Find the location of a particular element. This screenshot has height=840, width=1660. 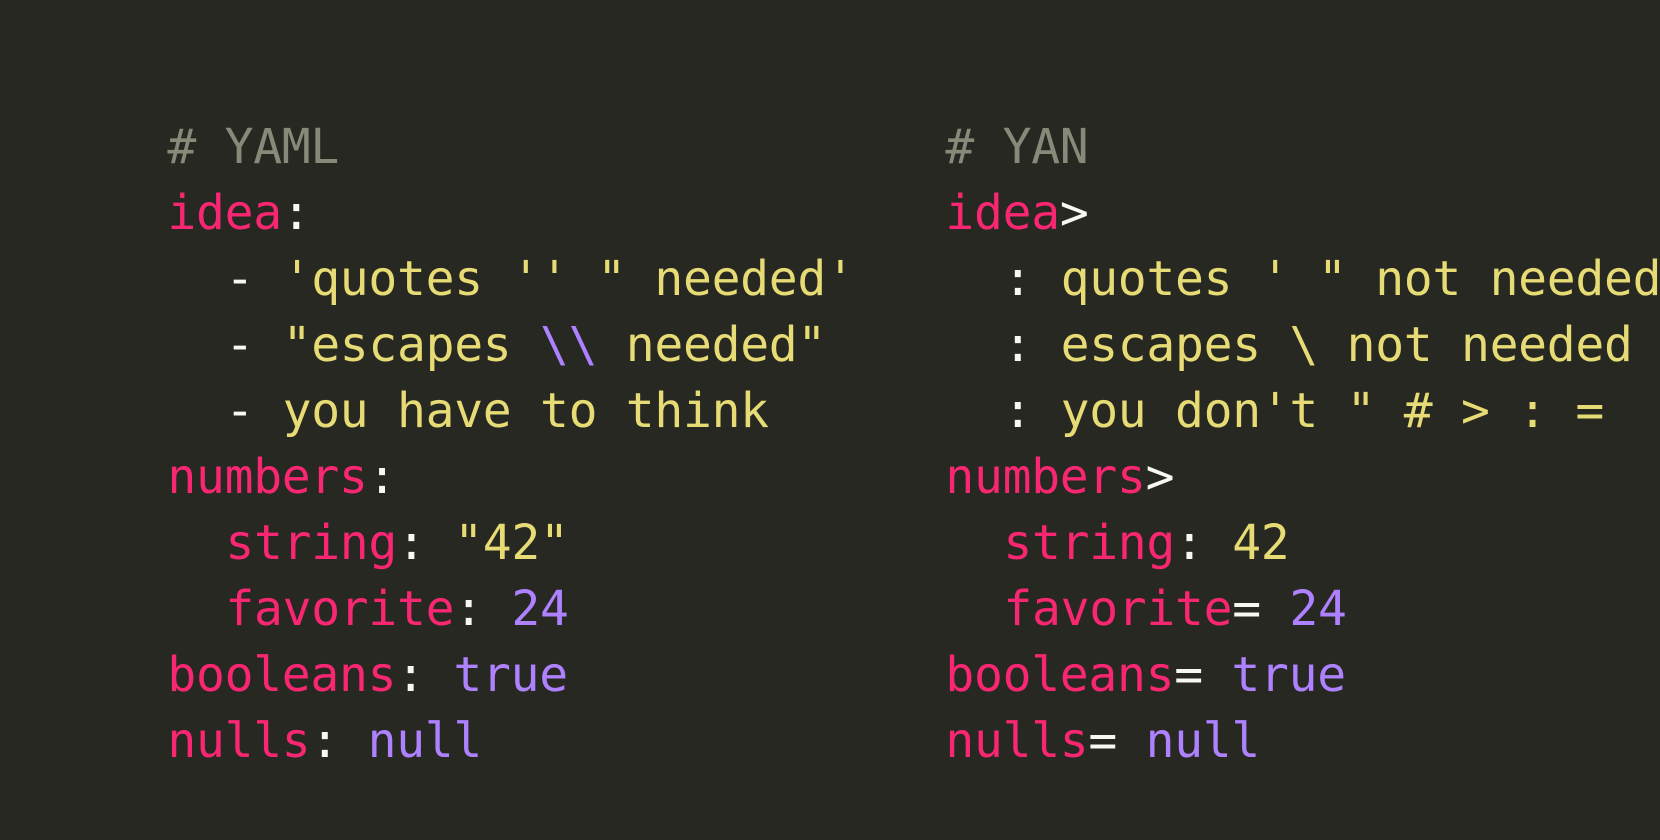

yaml-nulls-value: null is located at coordinates (425, 741).